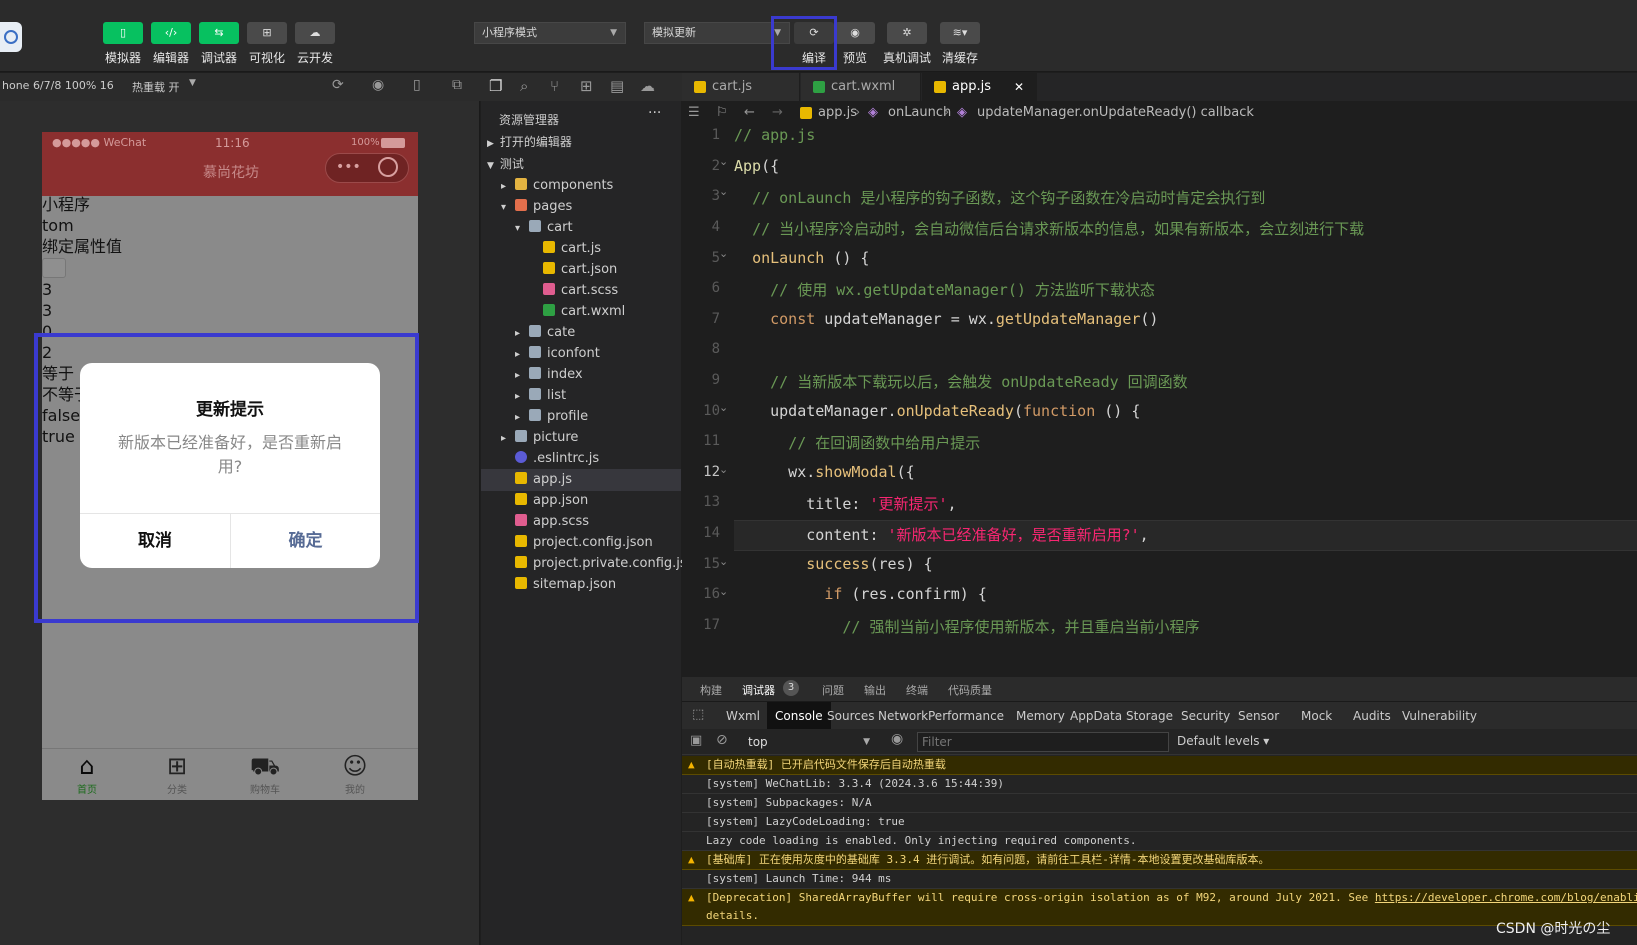 Image resolution: width=1637 pixels, height=945 pixels. Describe the element at coordinates (192, 83) in the screenshot. I see `chevron-down-icon: ▼` at that location.